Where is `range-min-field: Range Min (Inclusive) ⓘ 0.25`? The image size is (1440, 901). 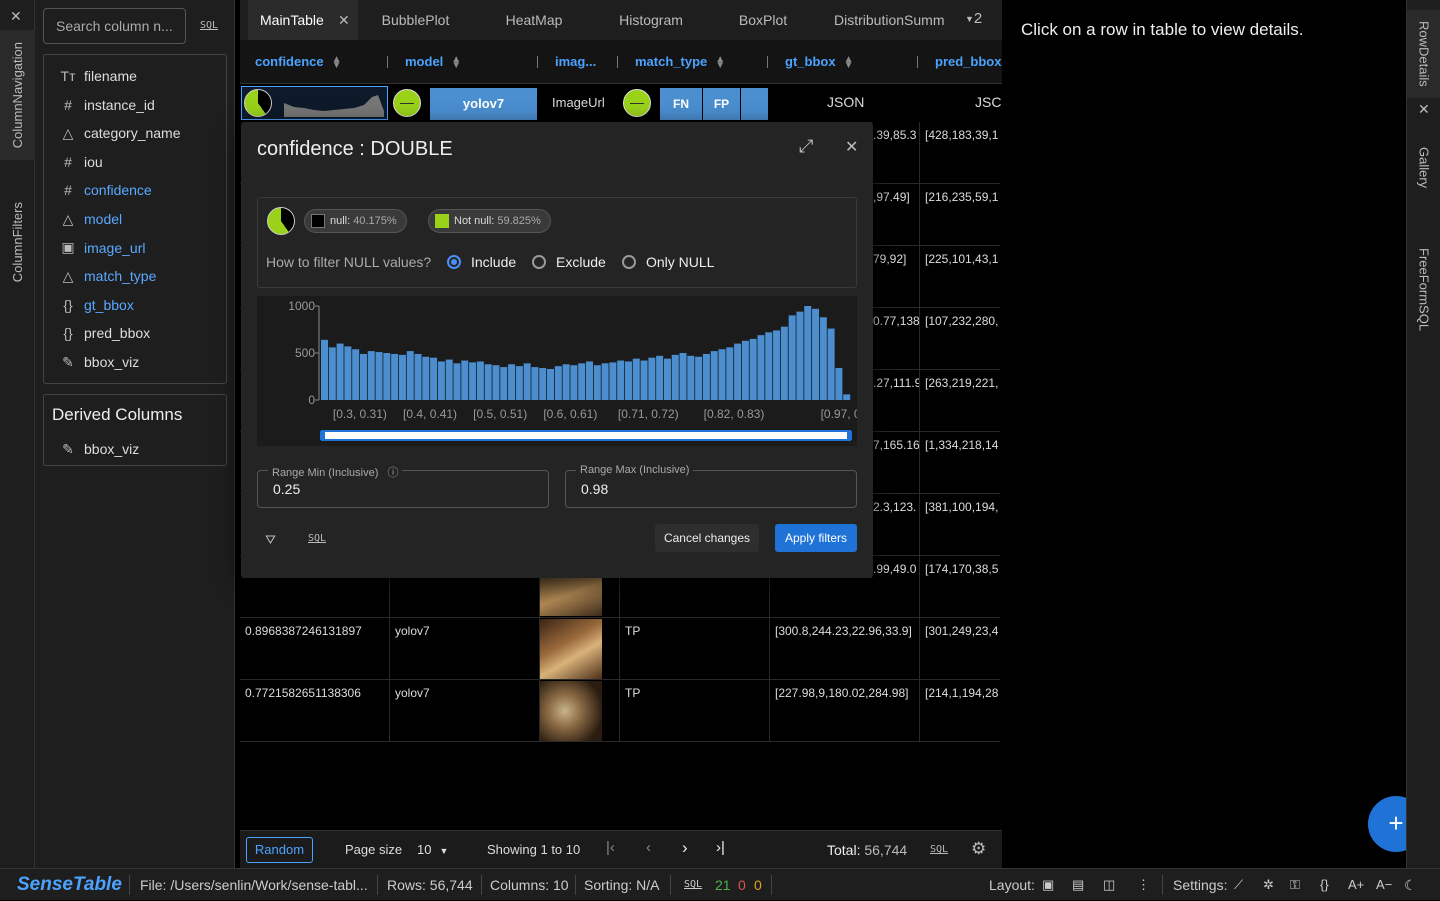
range-min-field: Range Min (Inclusive) ⓘ 0.25 is located at coordinates (403, 486).